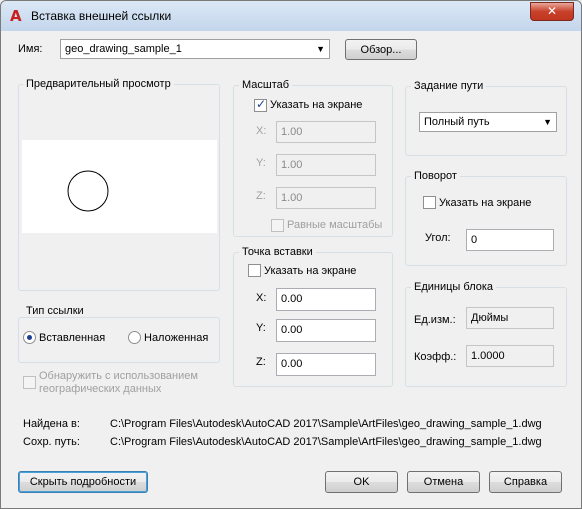 The width and height of the screenshot is (582, 509). I want to click on factor-label: Коэфф.:, so click(435, 357).